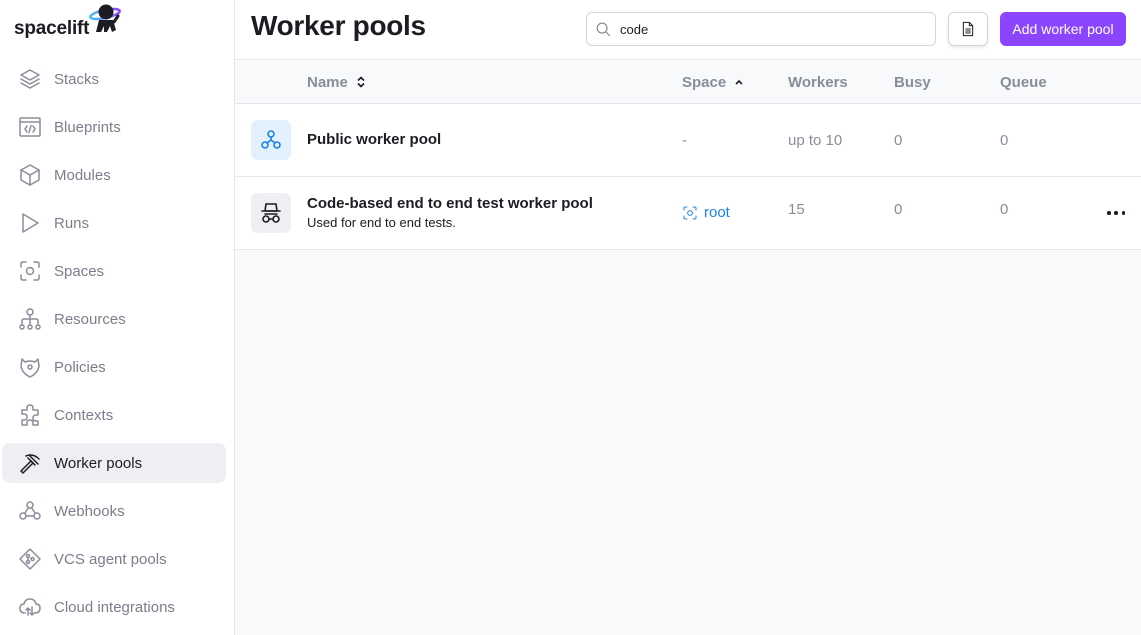 The height and width of the screenshot is (635, 1141). I want to click on sidebar-item-label: Blueprints, so click(87, 127).